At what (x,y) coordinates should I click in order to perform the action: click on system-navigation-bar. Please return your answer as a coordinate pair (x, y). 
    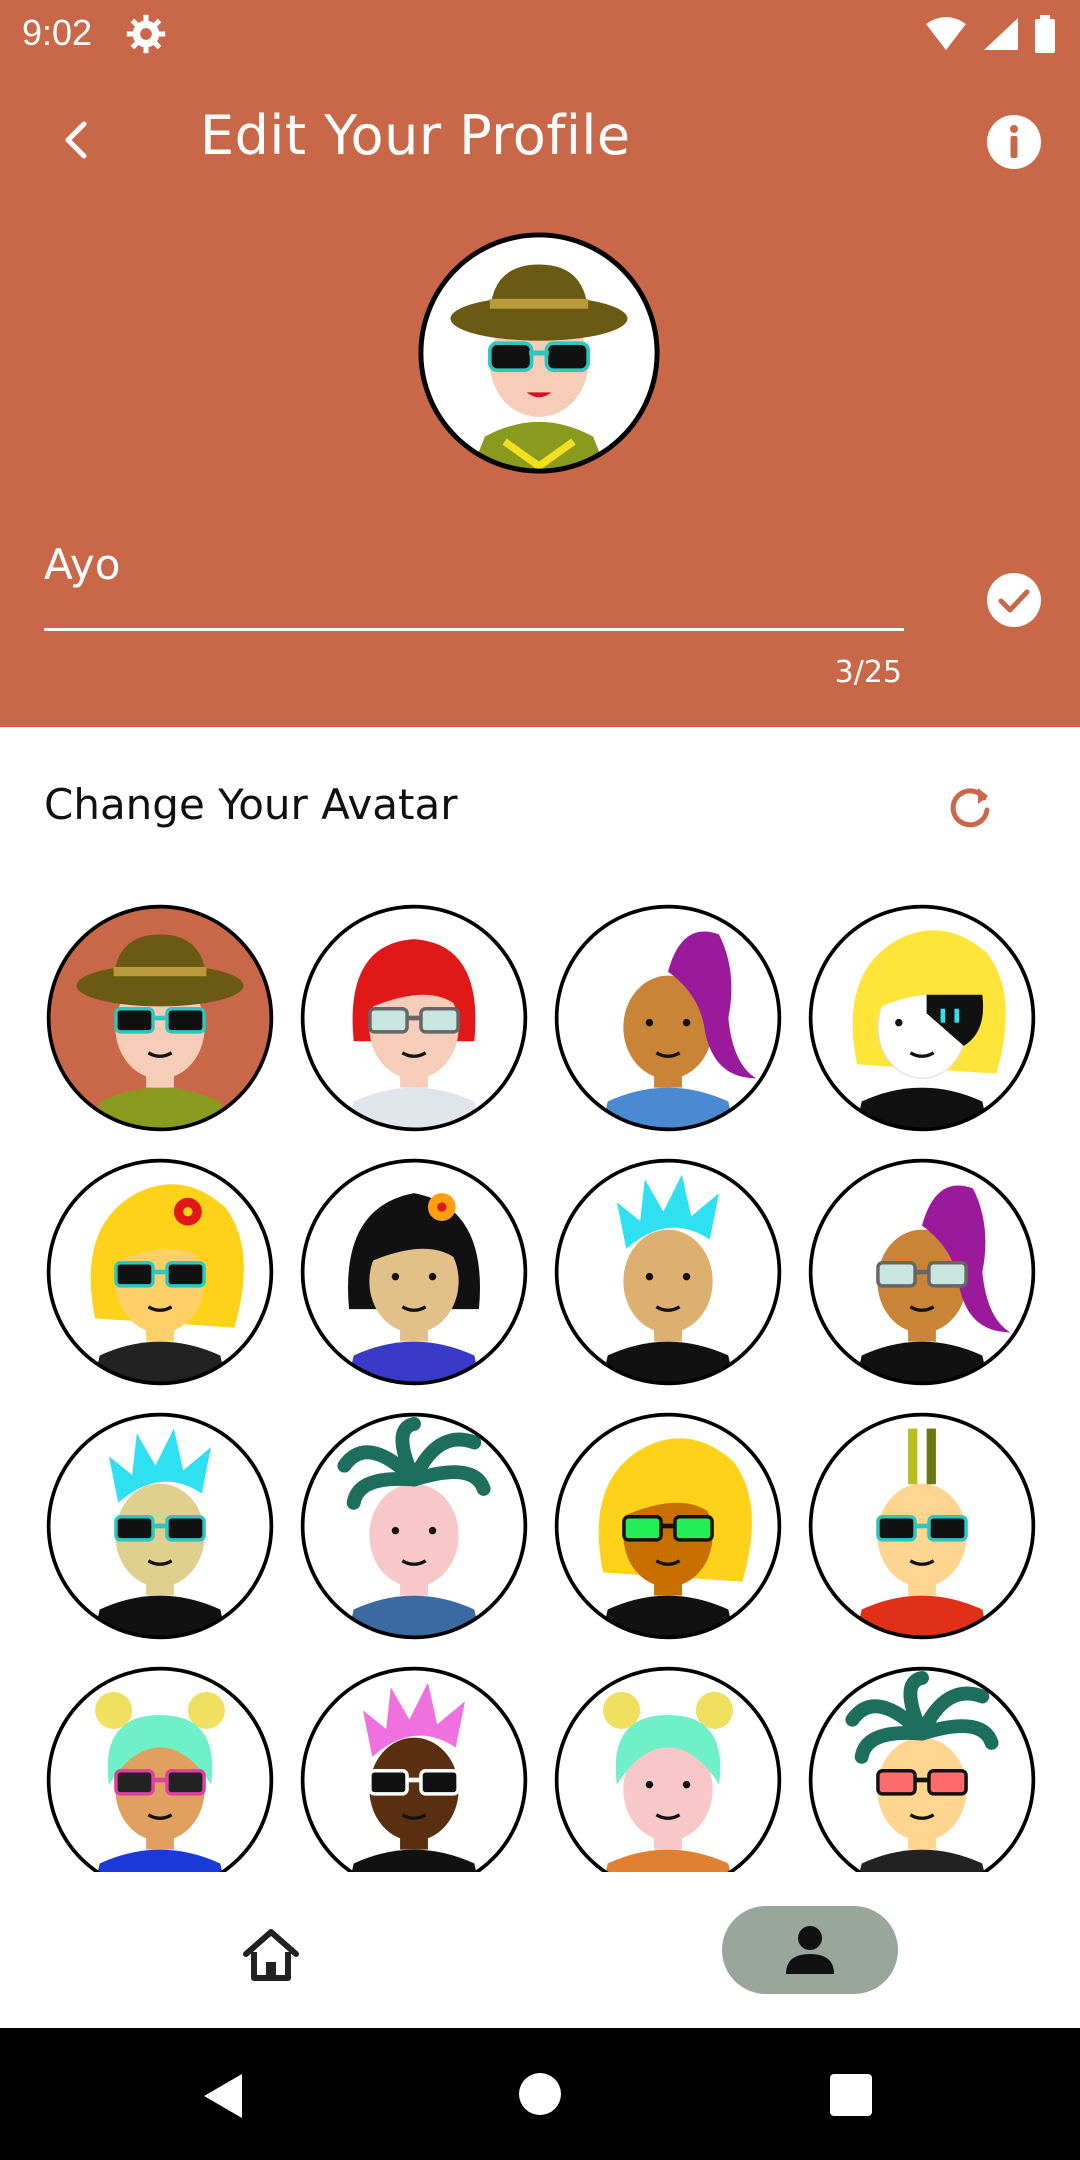
    Looking at the image, I should click on (540, 2094).